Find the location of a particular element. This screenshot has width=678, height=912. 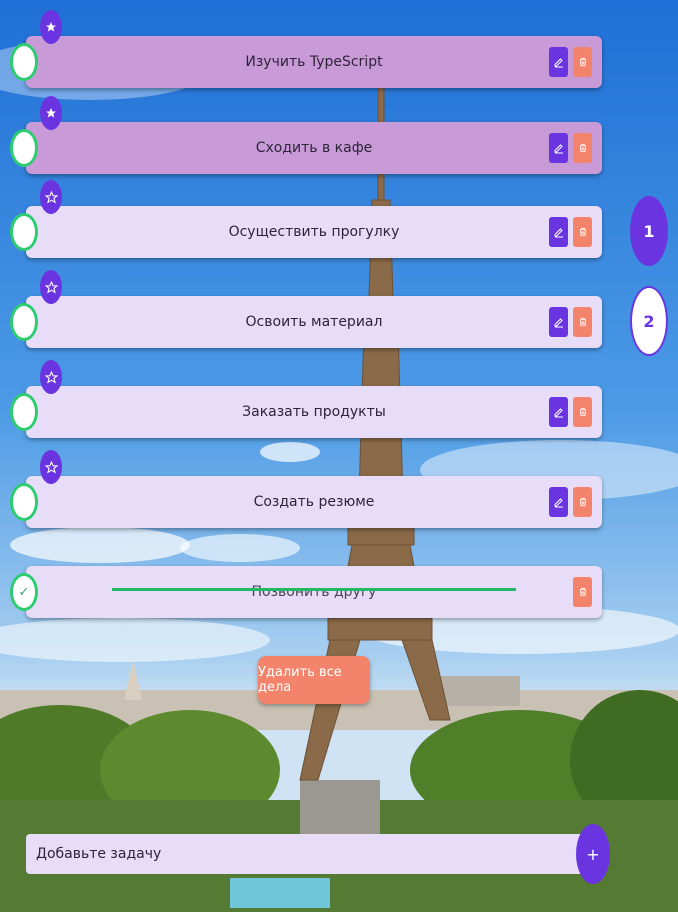

plus-icon: + is located at coordinates (593, 854).